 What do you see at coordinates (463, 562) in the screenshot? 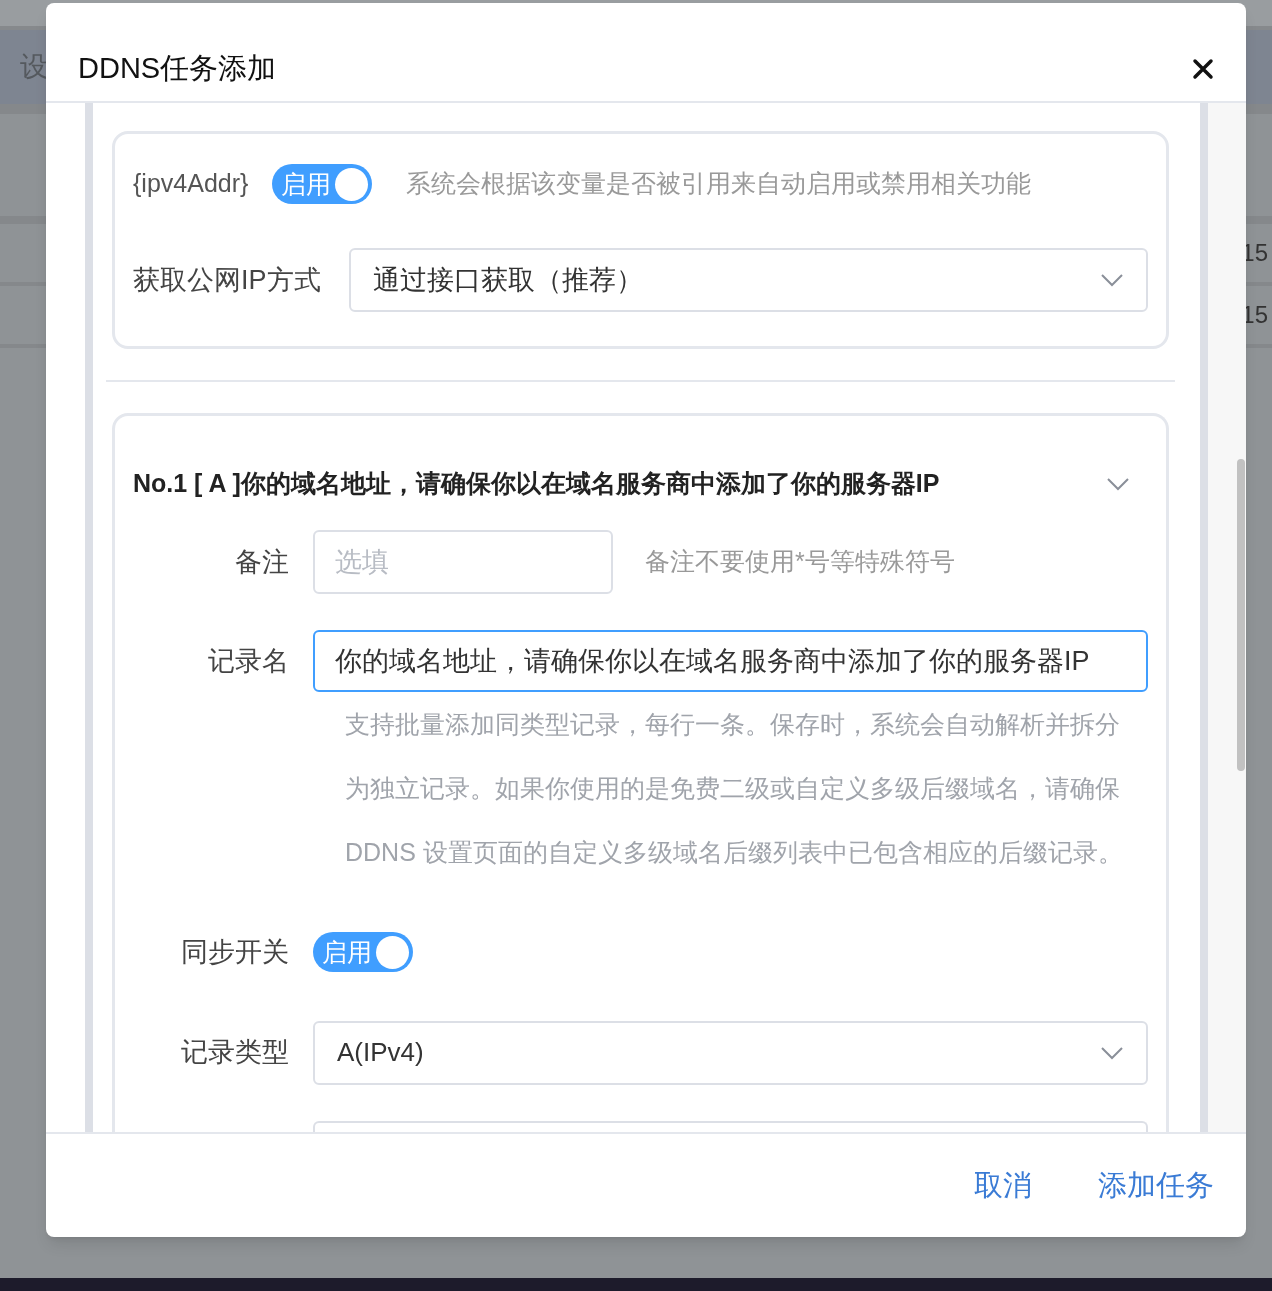
I see `remark-field: 选填` at bounding box center [463, 562].